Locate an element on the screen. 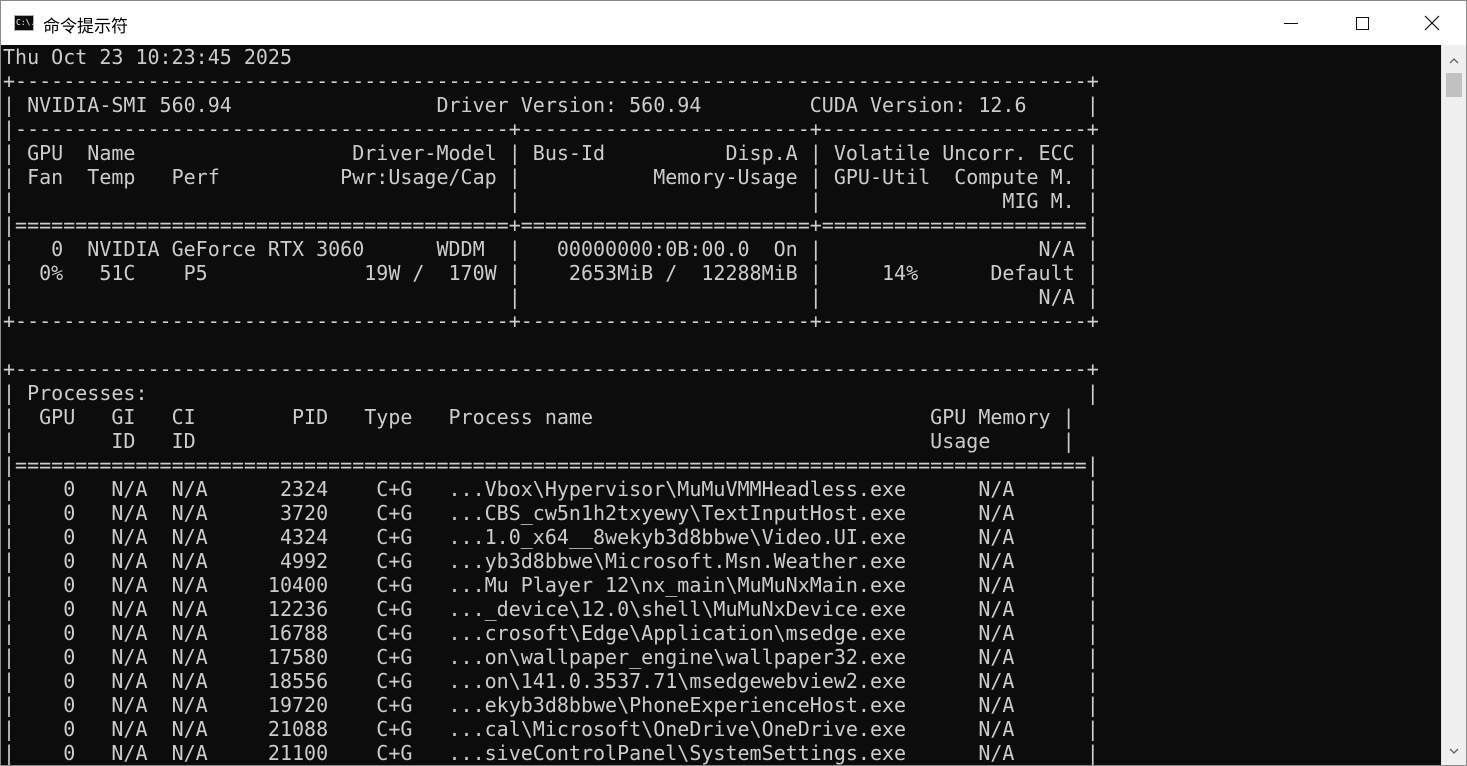 The height and width of the screenshot is (766, 1467). close-icon is located at coordinates (1432, 23).